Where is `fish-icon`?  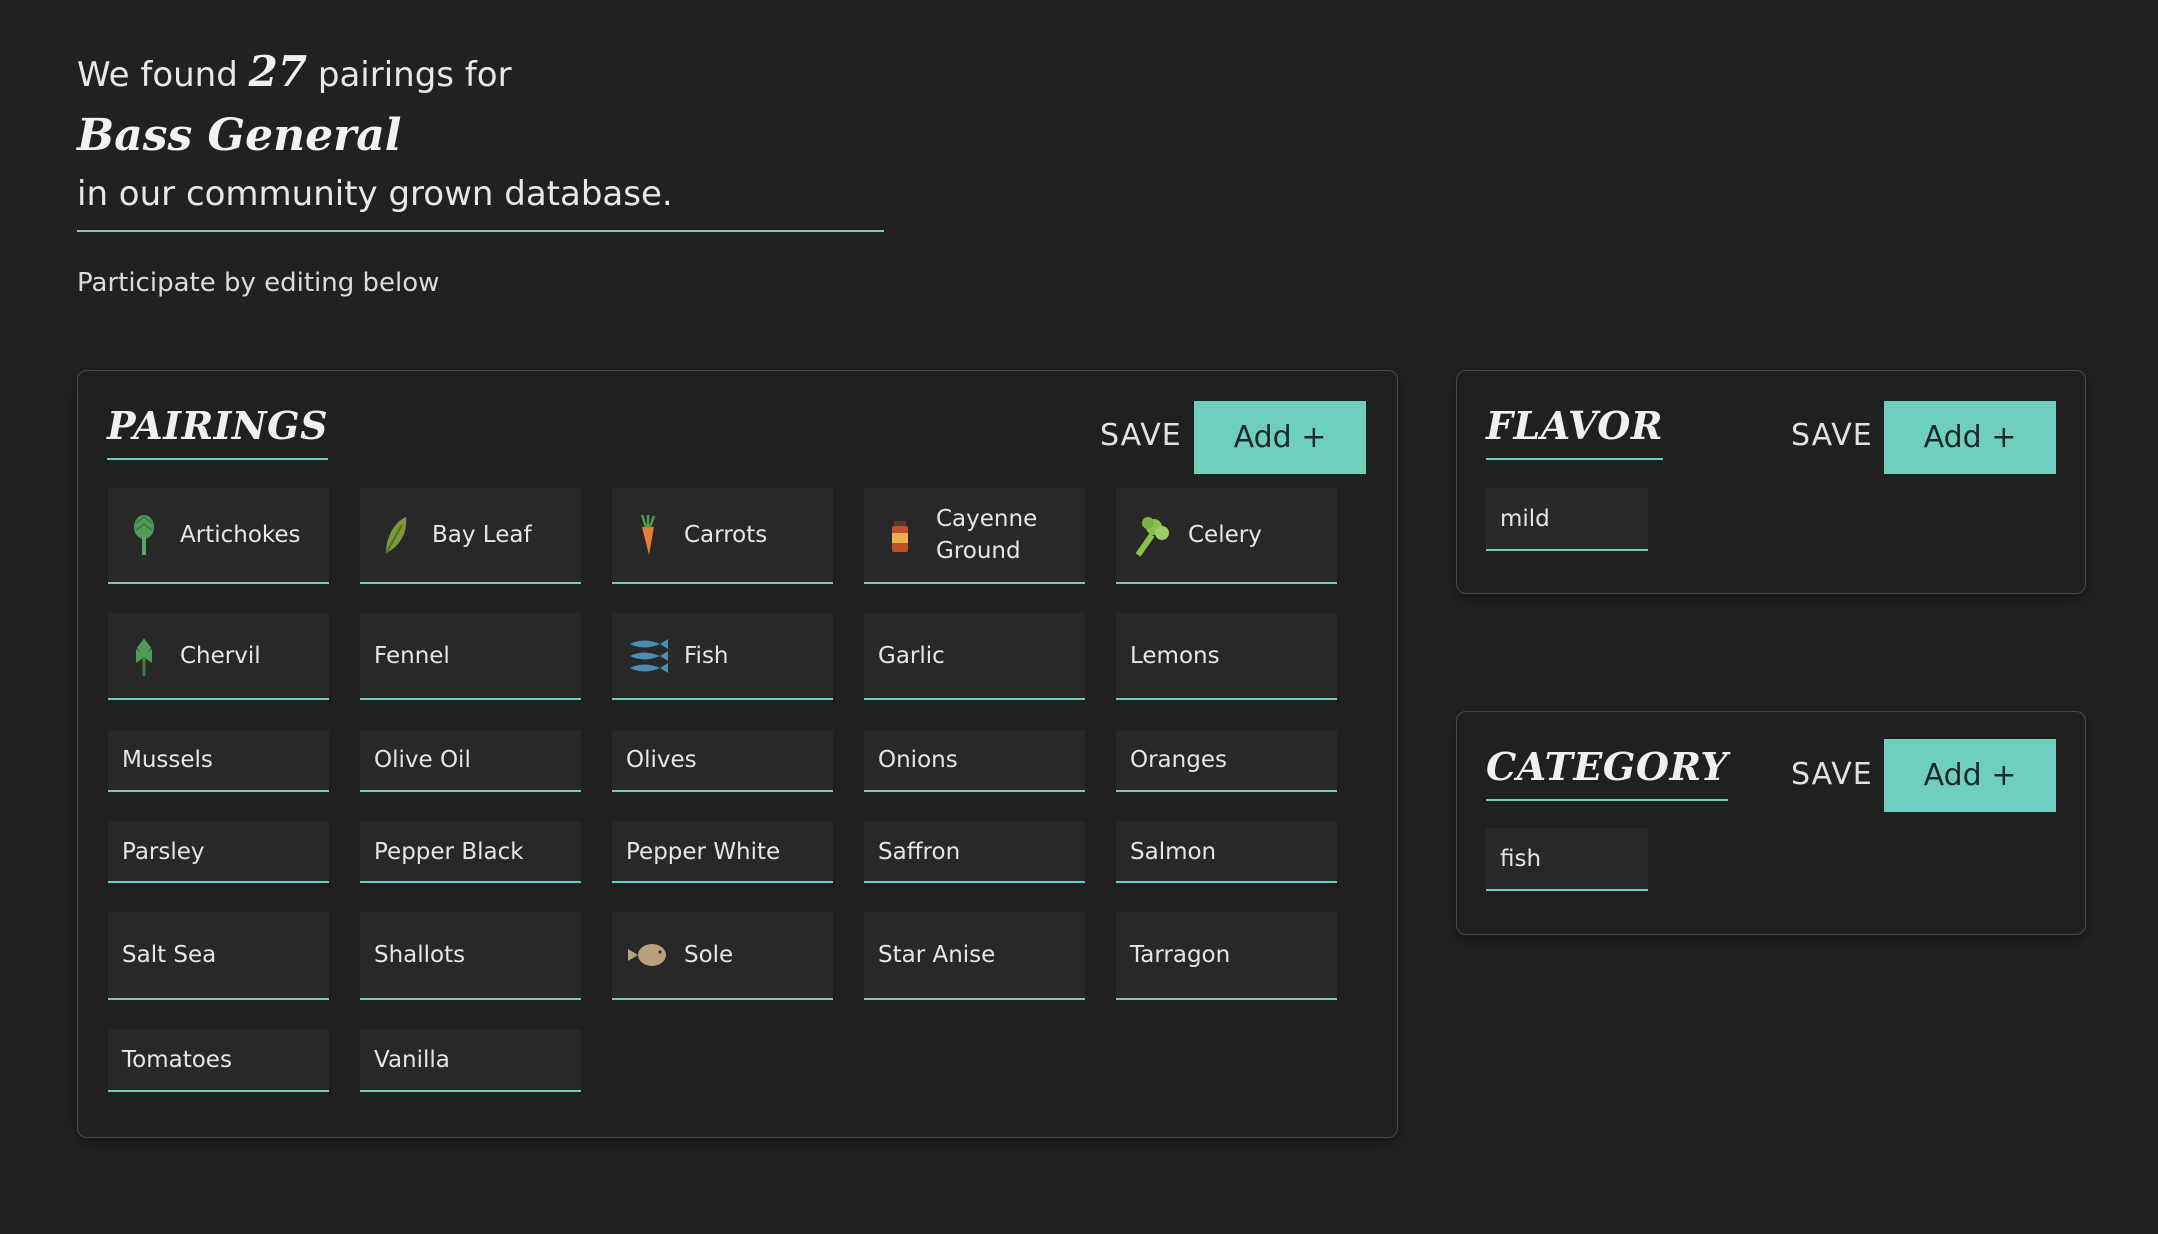 fish-icon is located at coordinates (648, 656).